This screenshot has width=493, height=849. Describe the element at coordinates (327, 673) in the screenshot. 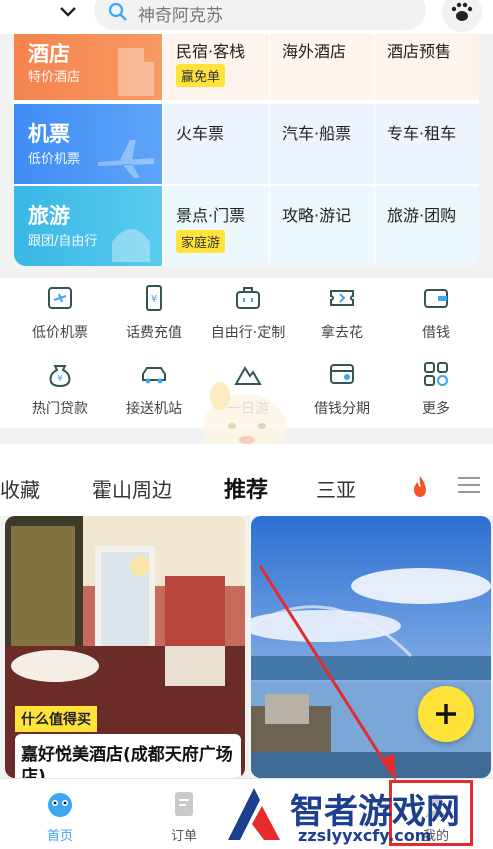

I see `red-arrow-annotation` at that location.